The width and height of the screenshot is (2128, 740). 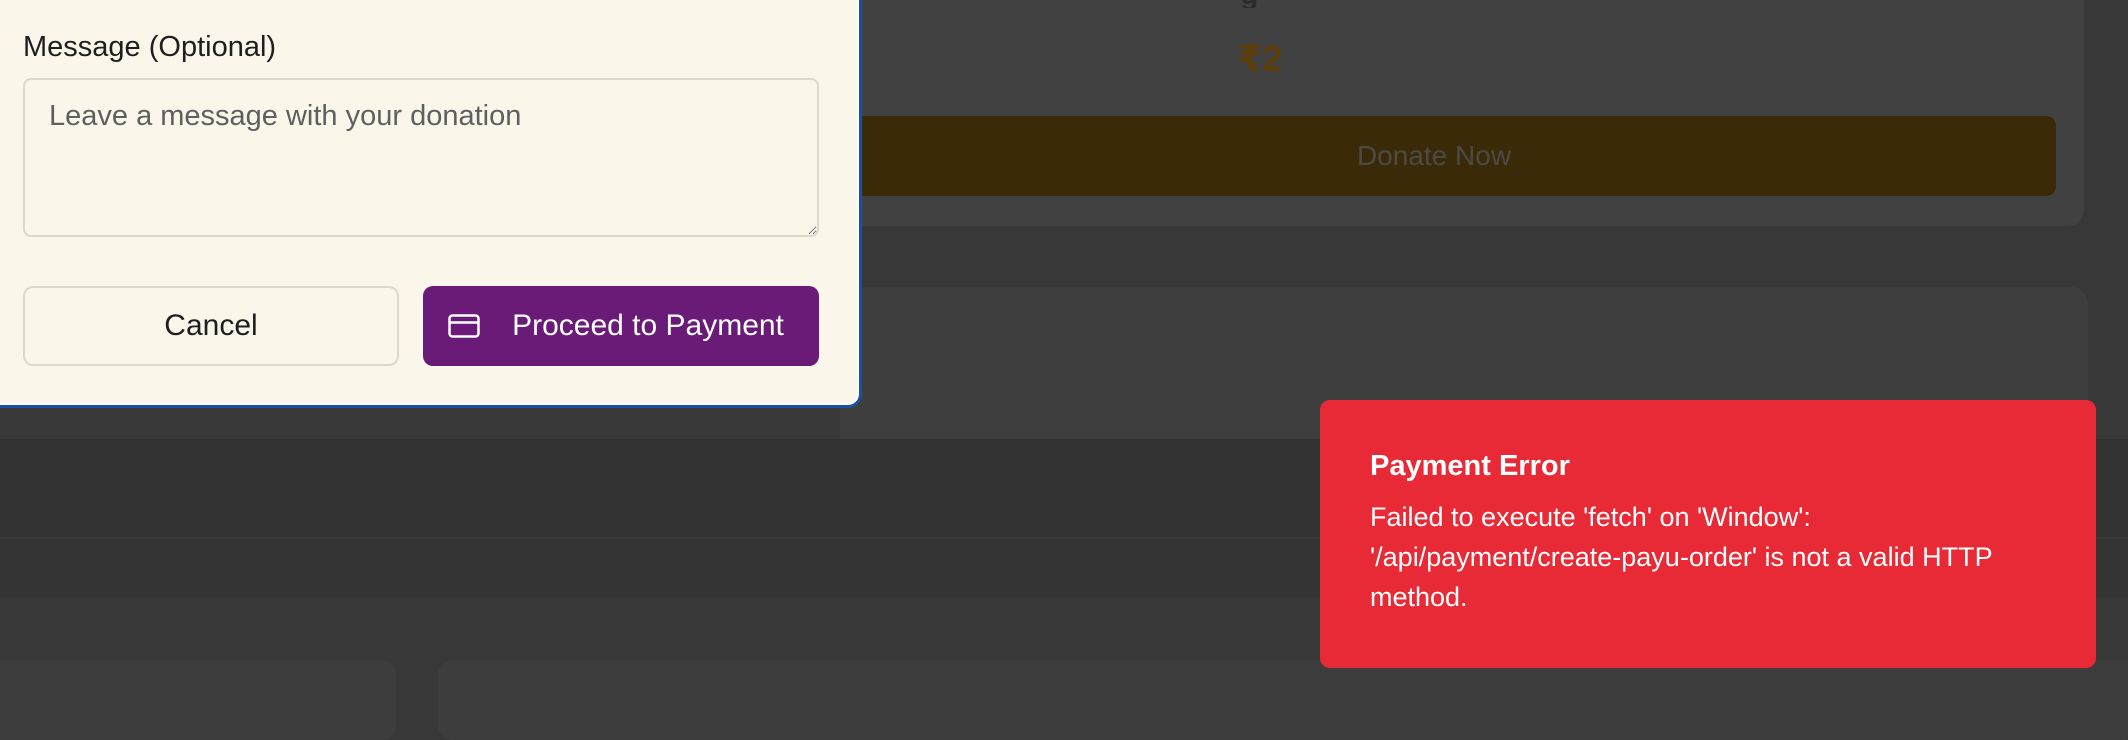 What do you see at coordinates (1434, 156) in the screenshot?
I see `donate-now-button: Donate Now` at bounding box center [1434, 156].